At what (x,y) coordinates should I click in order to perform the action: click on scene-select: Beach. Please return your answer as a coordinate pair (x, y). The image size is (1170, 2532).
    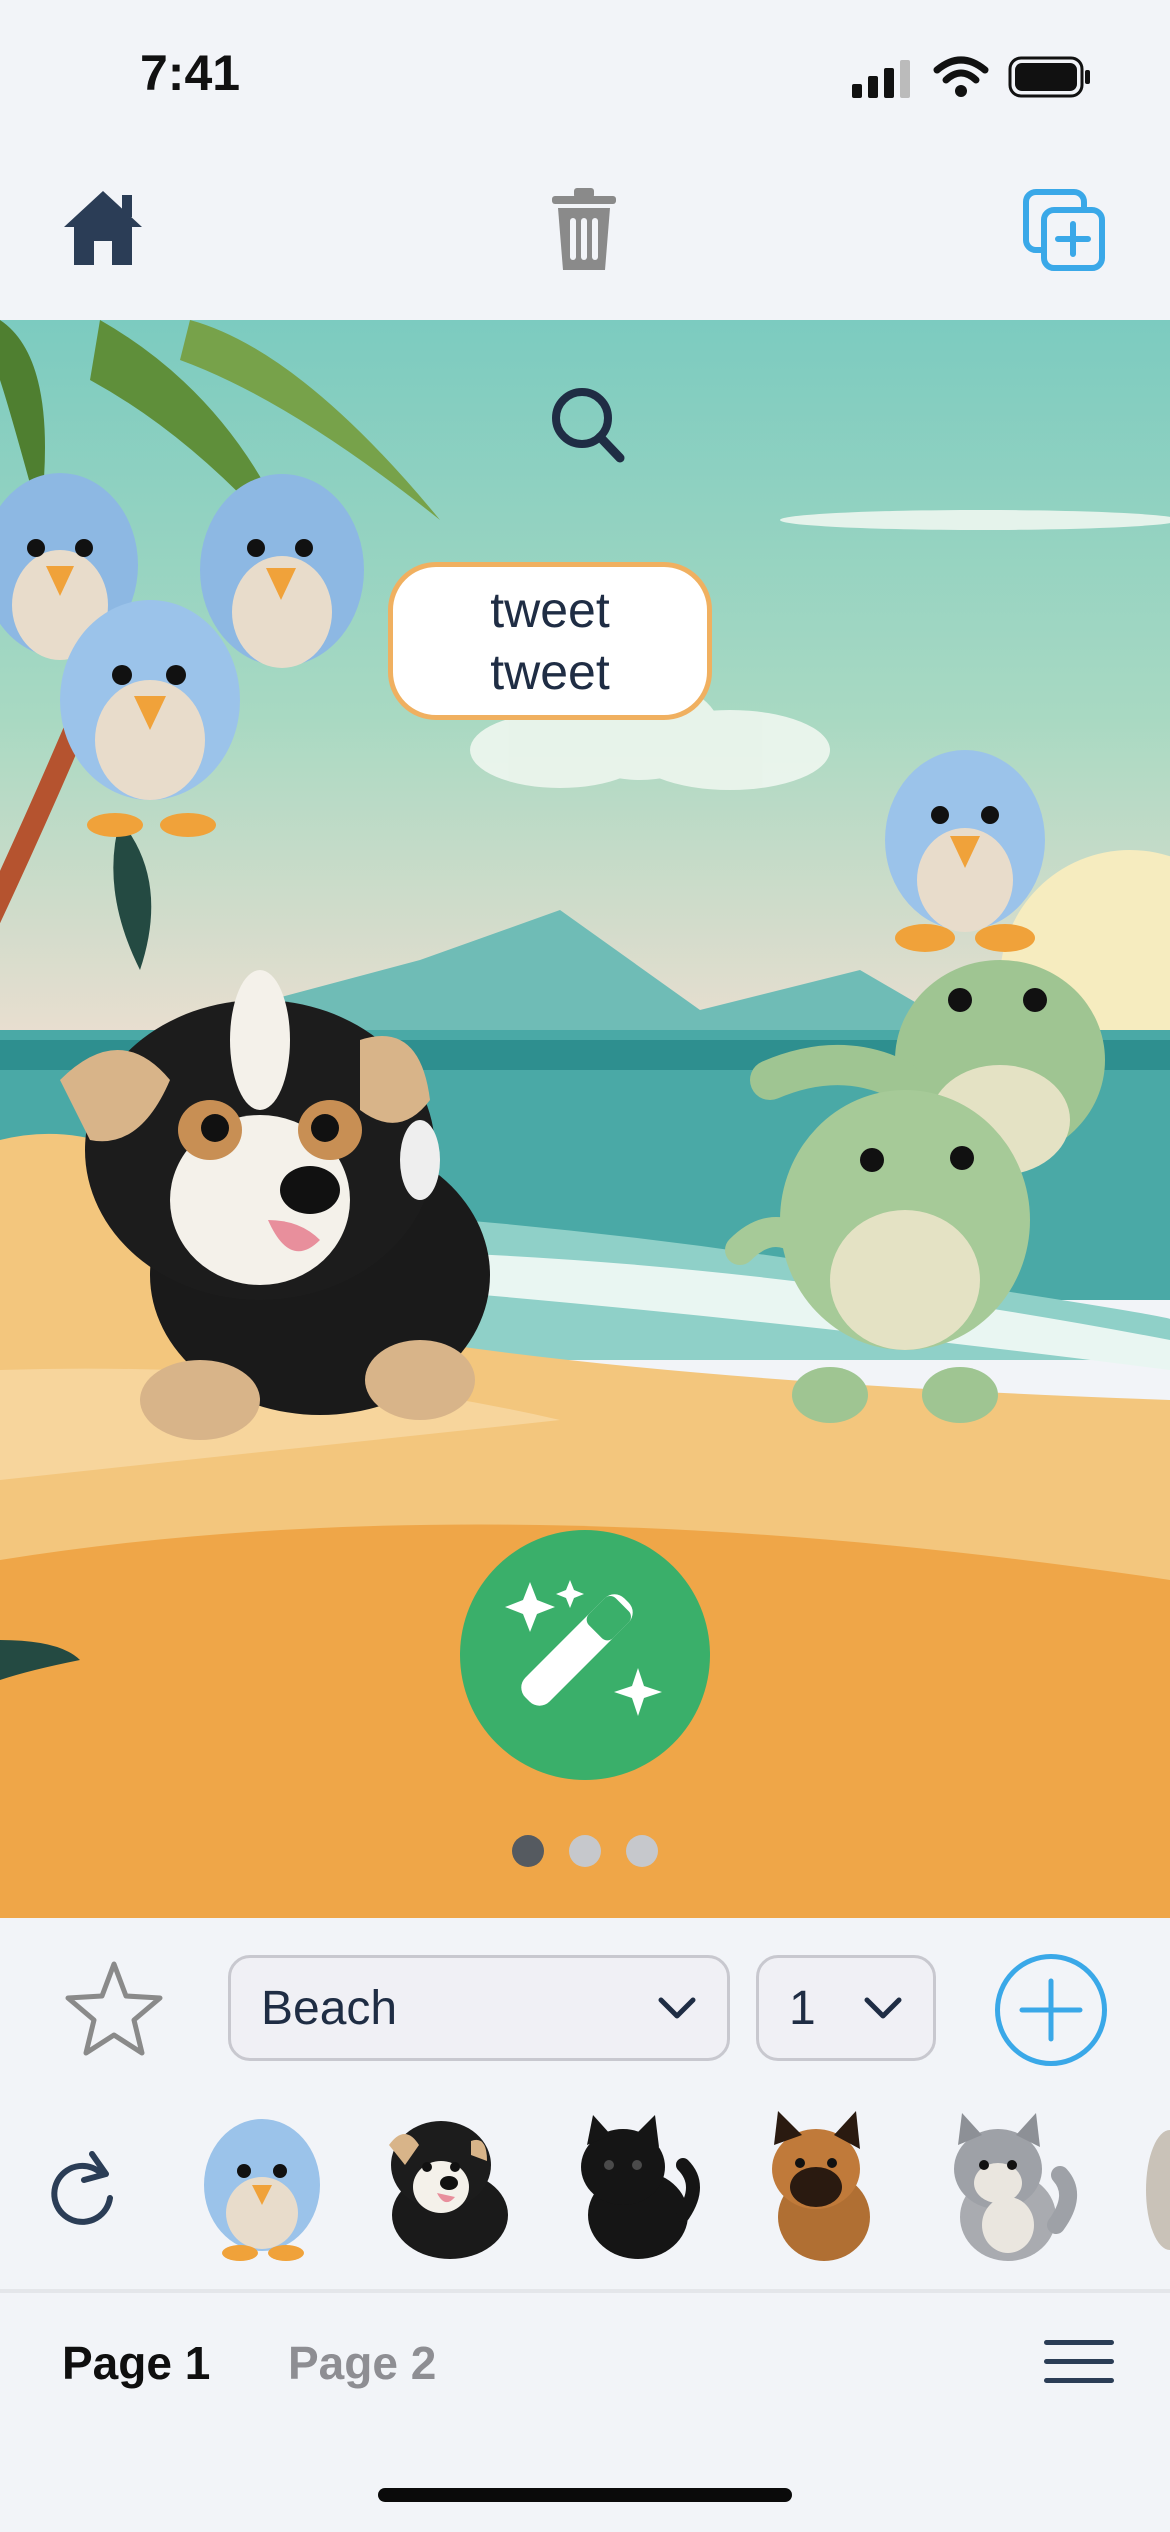
    Looking at the image, I should click on (479, 2008).